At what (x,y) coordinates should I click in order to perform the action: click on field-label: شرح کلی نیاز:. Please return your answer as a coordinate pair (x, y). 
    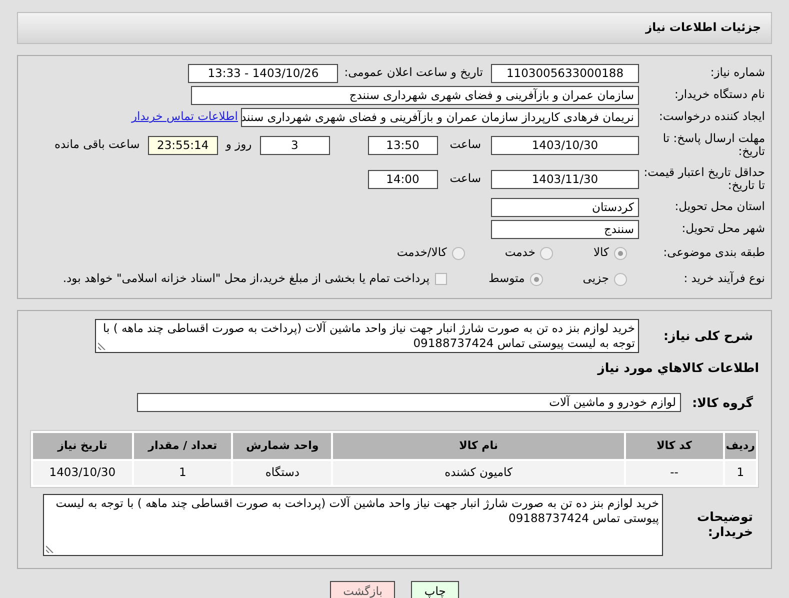
    Looking at the image, I should click on (708, 336).